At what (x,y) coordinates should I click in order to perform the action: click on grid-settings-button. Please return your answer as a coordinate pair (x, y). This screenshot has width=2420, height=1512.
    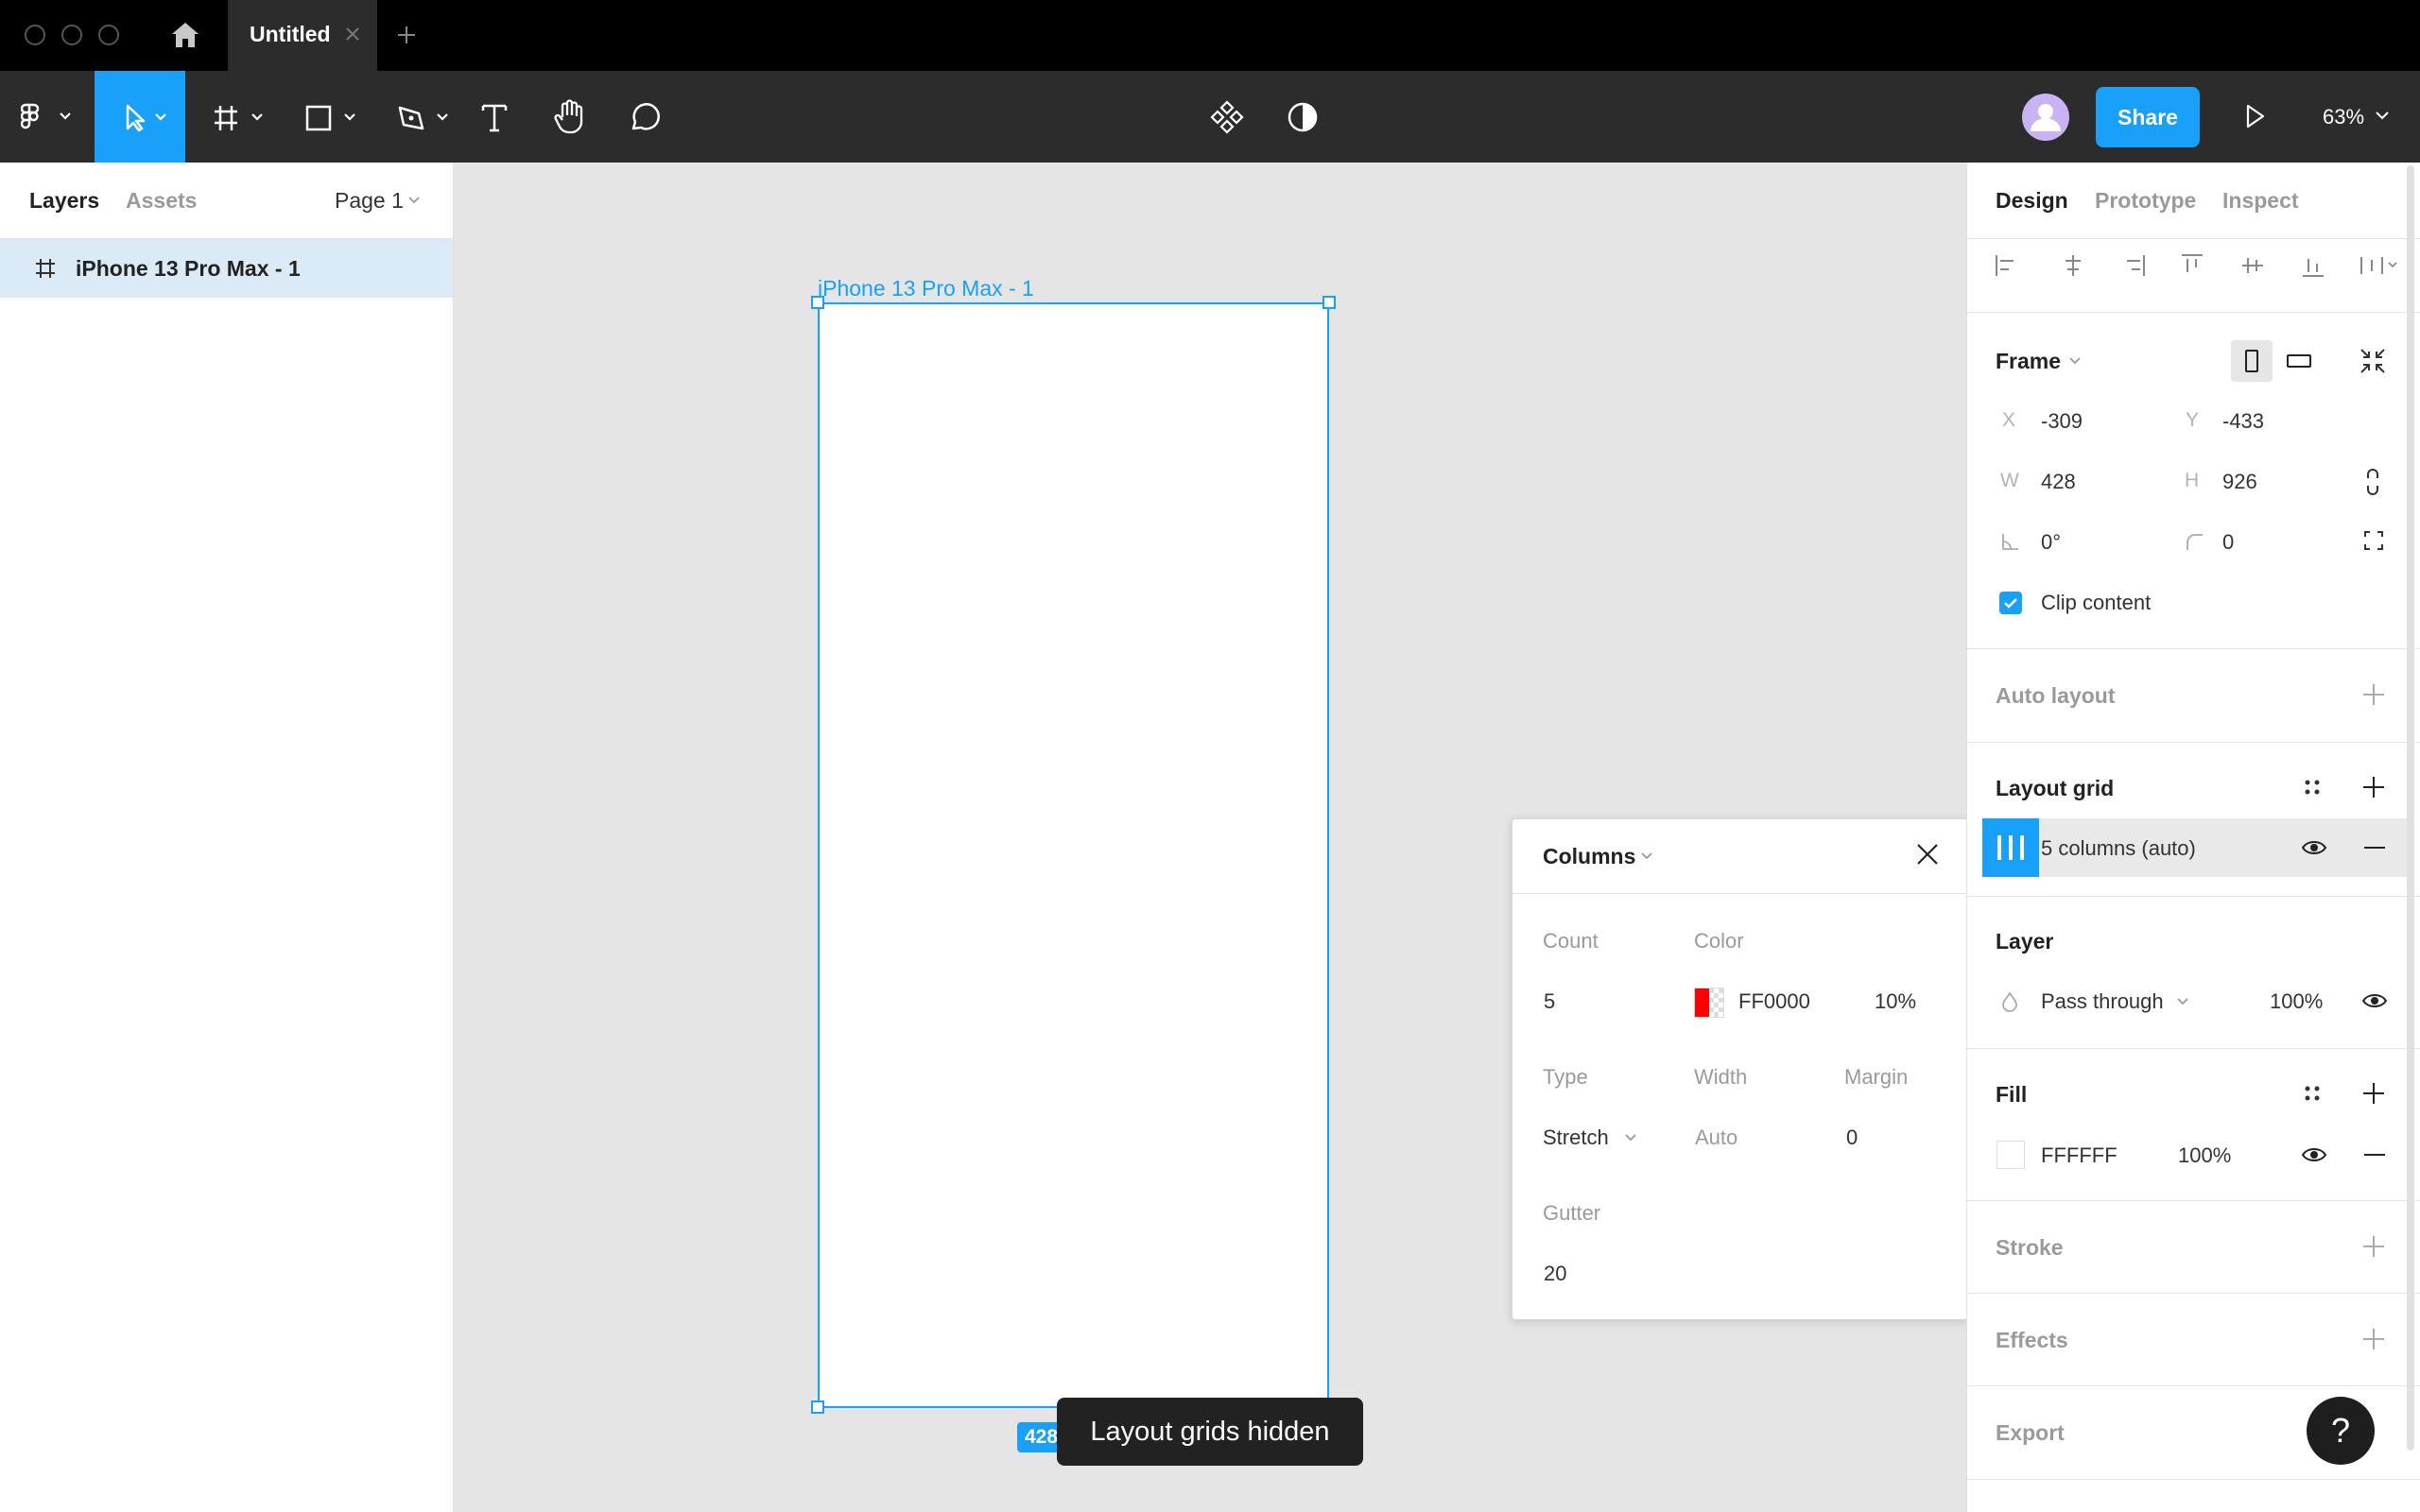
    Looking at the image, I should click on (2010, 847).